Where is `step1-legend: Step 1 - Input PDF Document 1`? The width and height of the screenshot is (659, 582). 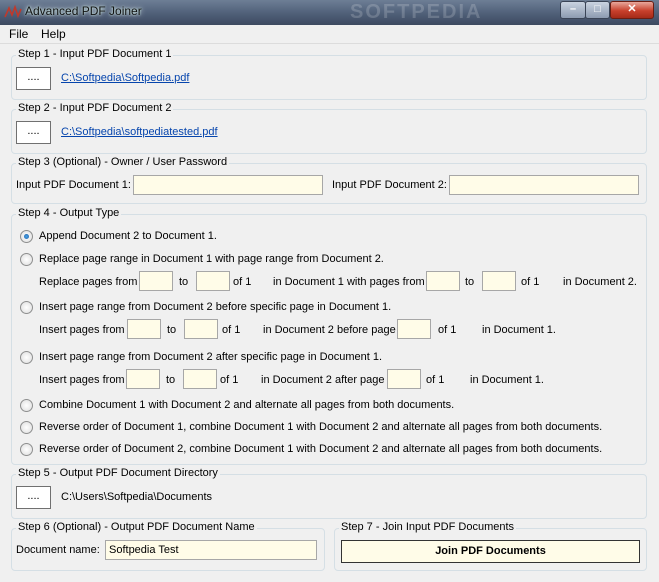 step1-legend: Step 1 - Input PDF Document 1 is located at coordinates (95, 54).